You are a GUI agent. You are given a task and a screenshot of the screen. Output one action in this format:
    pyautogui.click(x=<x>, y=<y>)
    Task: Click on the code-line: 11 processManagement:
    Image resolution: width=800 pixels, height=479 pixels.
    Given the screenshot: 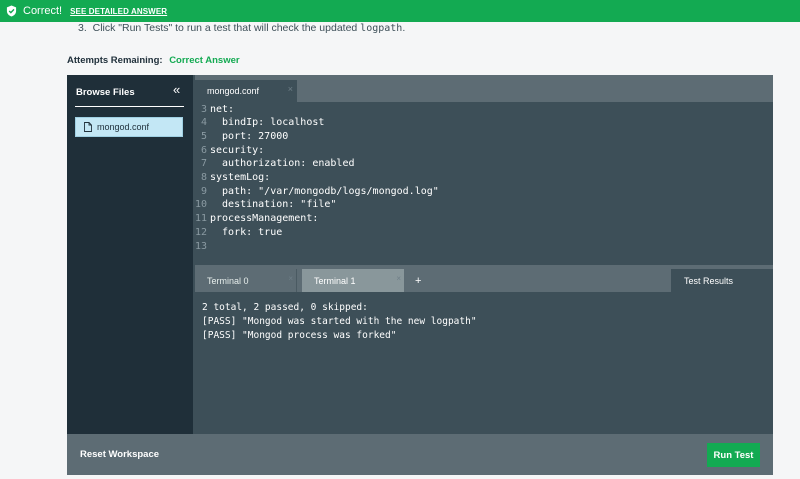 What is the action you would take?
    pyautogui.click(x=256, y=219)
    